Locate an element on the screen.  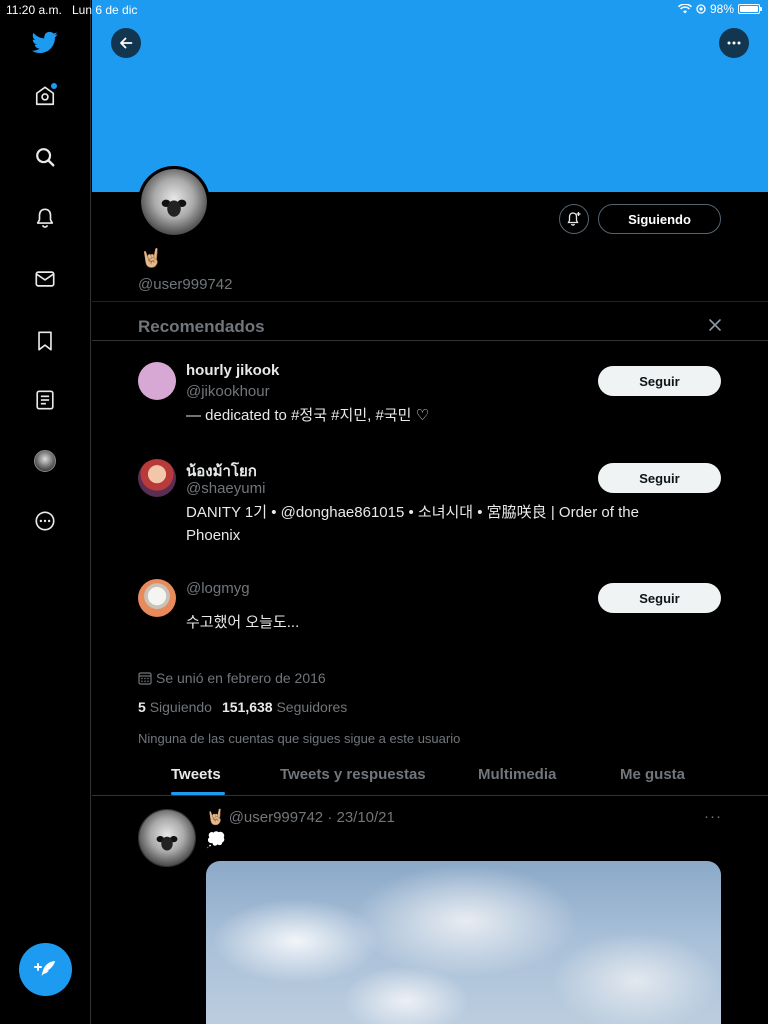
followers-label: Seguidores is located at coordinates (312, 707).